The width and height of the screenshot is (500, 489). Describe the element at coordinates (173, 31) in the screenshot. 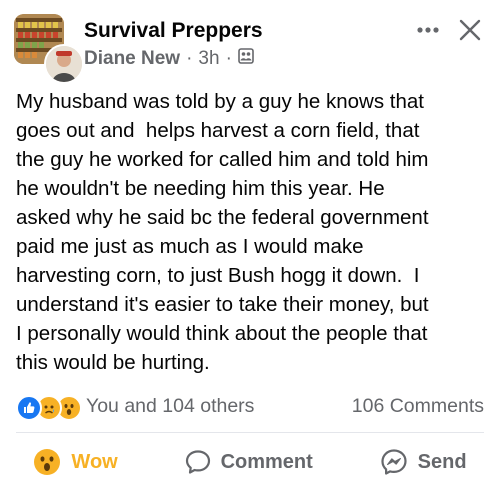

I see `group-name: Survival Preppers` at that location.